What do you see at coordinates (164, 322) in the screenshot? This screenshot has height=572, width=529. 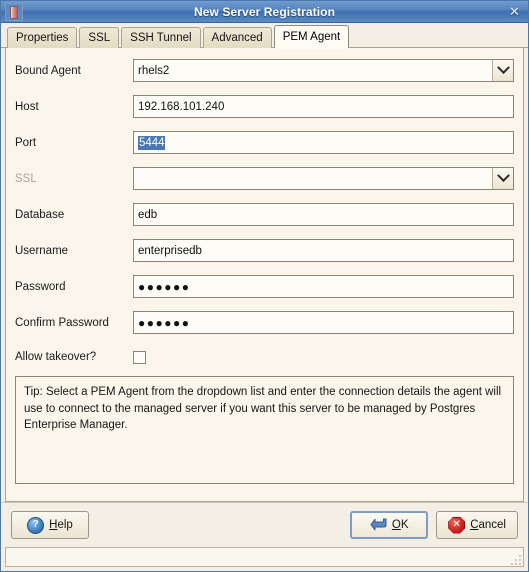 I see `confirm-password-value: ●●●●●●` at bounding box center [164, 322].